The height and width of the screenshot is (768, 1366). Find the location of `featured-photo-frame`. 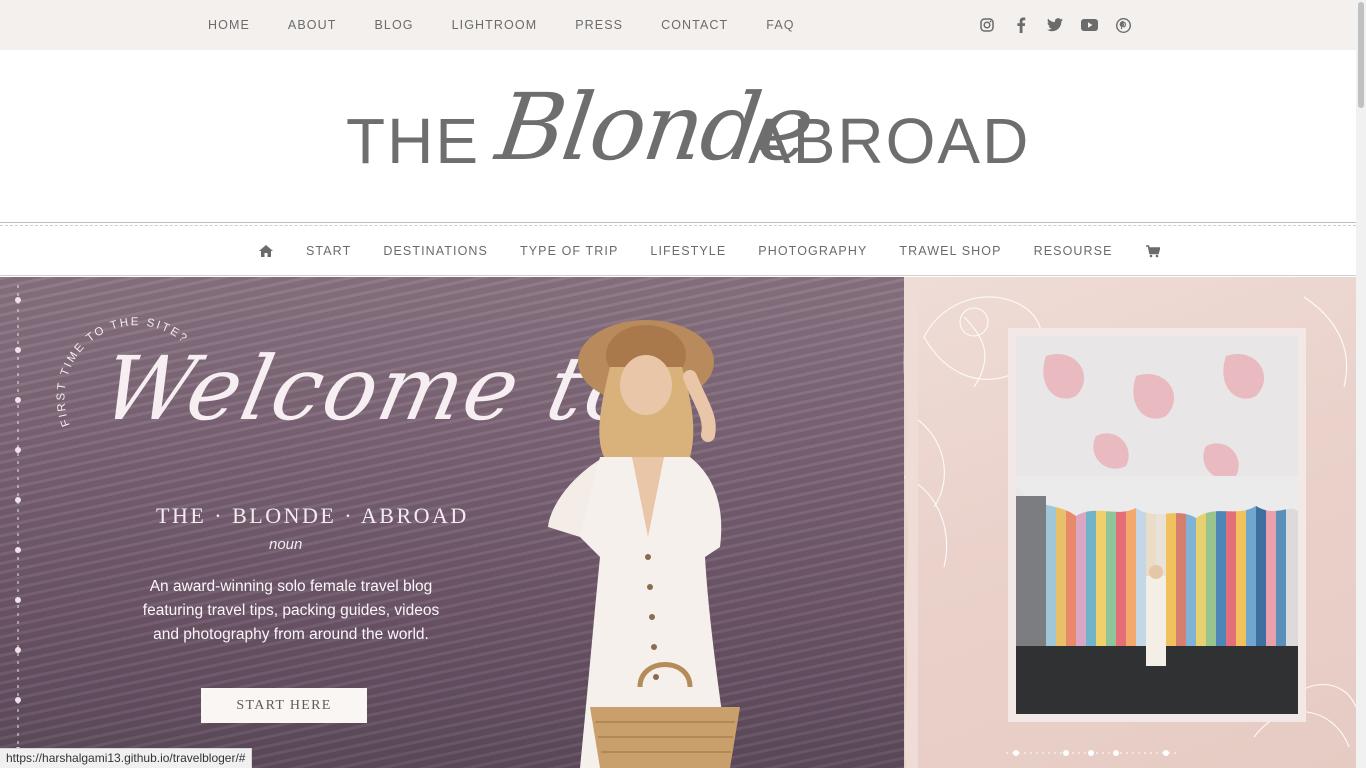

featured-photo-frame is located at coordinates (1157, 525).